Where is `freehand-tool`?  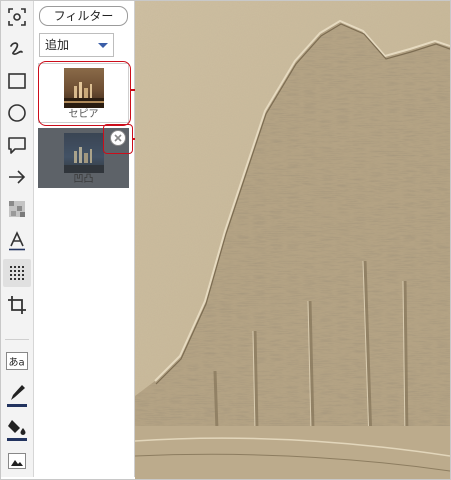
freehand-tool is located at coordinates (17, 49).